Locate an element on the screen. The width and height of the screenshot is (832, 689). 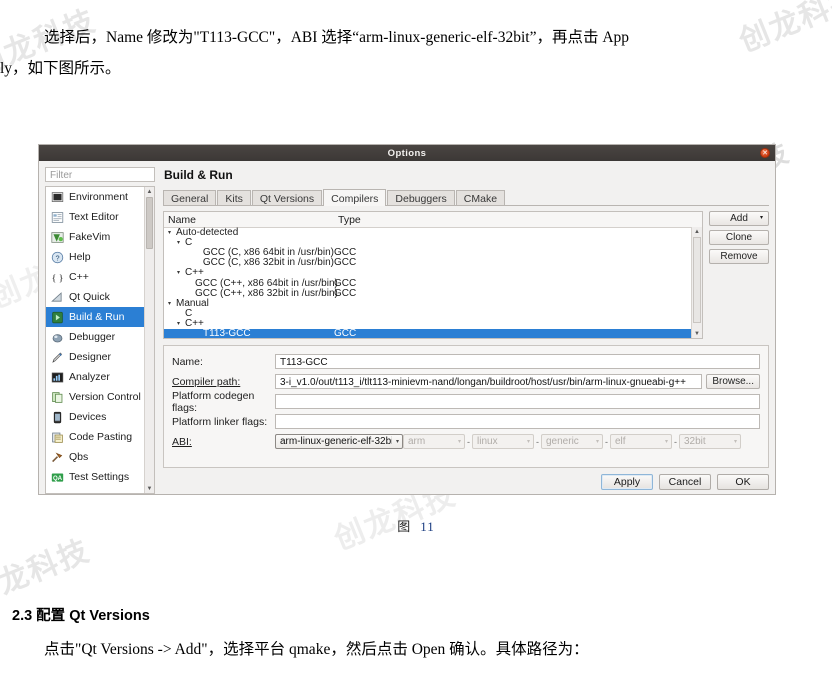
sidebar-item-debugger: Debugger is located at coordinates (100, 337).